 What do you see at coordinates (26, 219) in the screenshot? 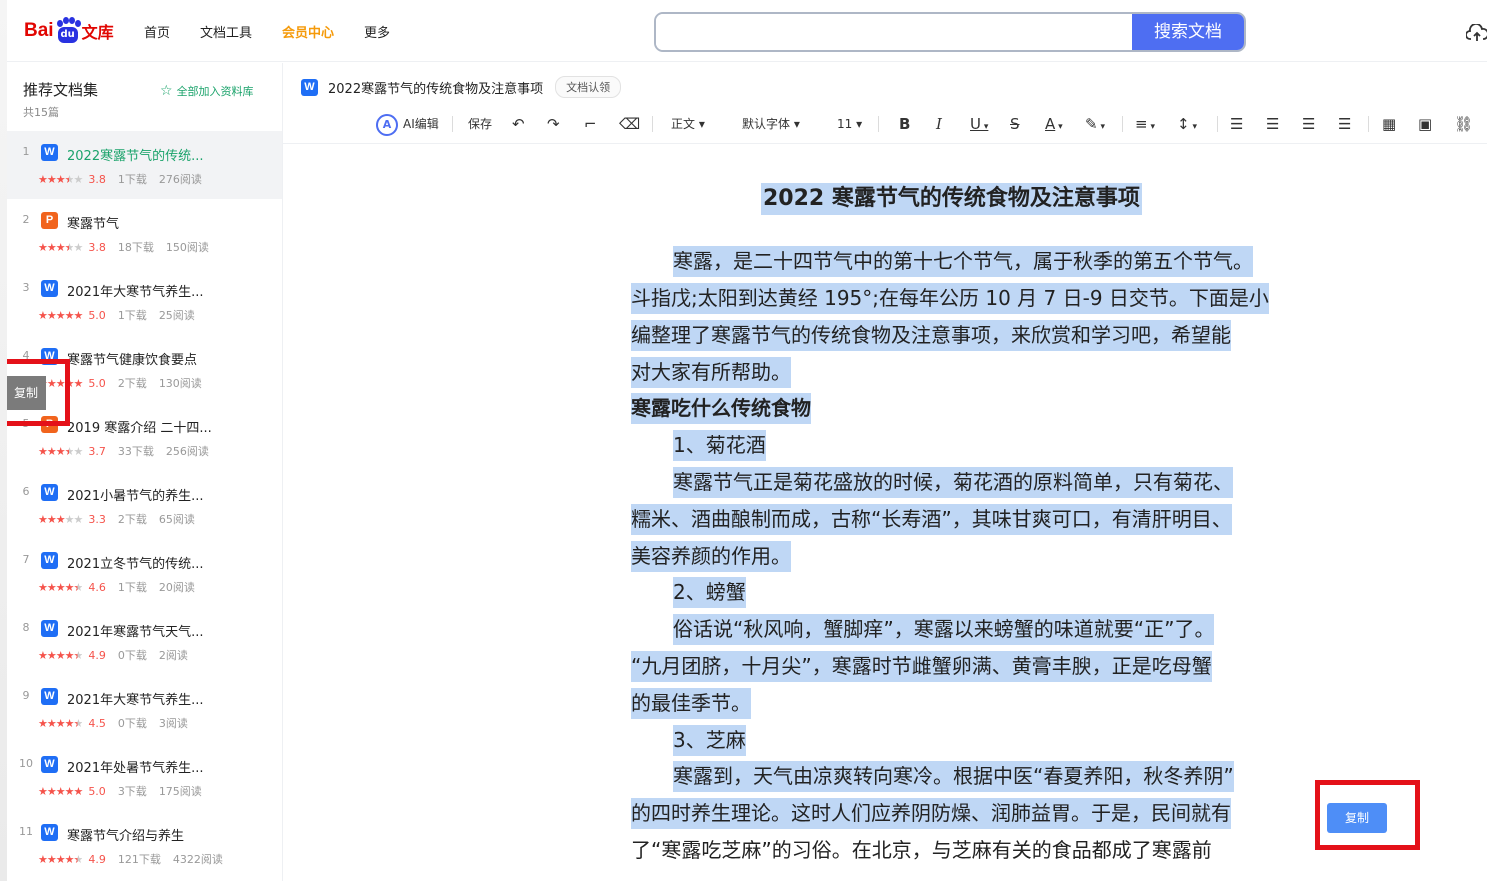
I see `doc-rank: 2` at bounding box center [26, 219].